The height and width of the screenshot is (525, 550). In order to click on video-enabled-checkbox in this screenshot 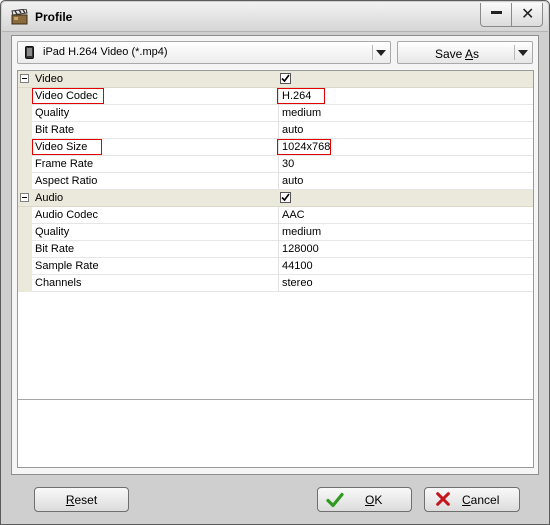, I will do `click(285, 78)`.